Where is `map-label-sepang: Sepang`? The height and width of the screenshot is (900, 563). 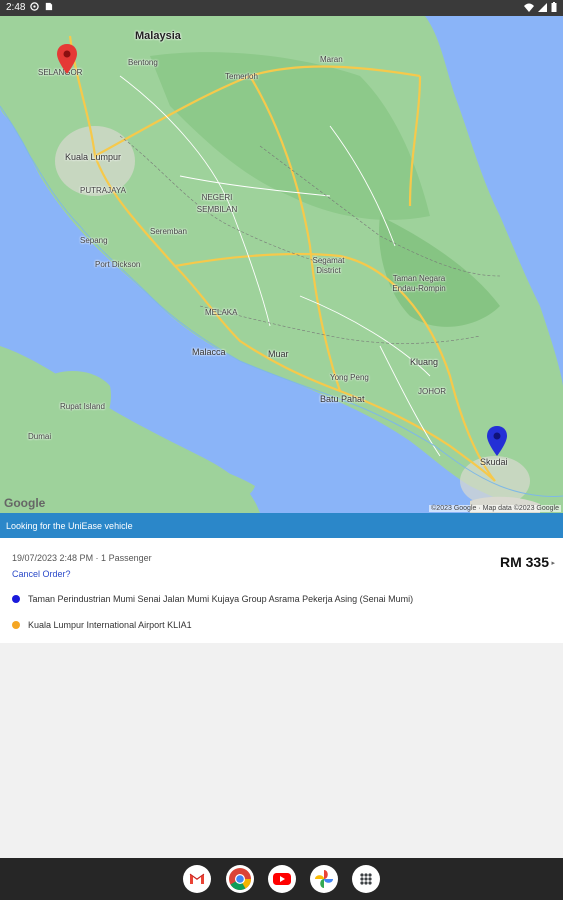
map-label-sepang: Sepang is located at coordinates (94, 240).